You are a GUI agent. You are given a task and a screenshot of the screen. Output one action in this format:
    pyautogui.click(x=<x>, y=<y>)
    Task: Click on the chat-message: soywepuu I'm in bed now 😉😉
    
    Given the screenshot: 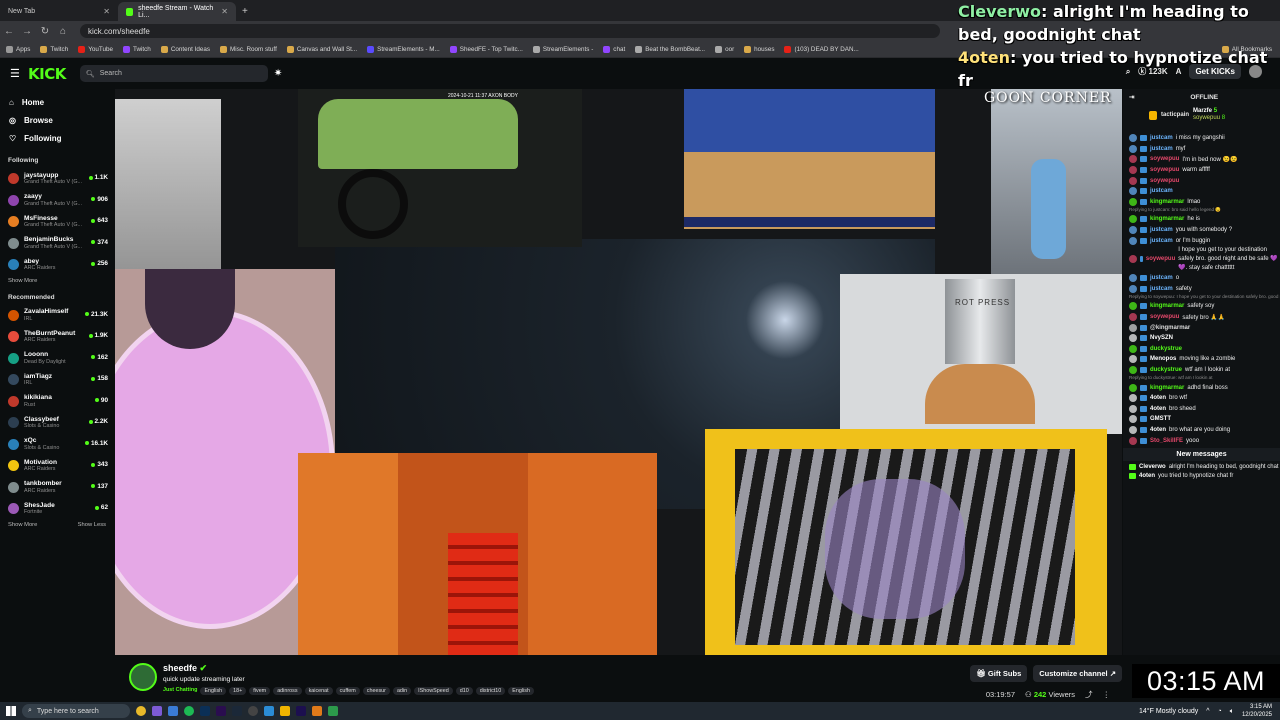 What is the action you would take?
    pyautogui.click(x=1201, y=159)
    